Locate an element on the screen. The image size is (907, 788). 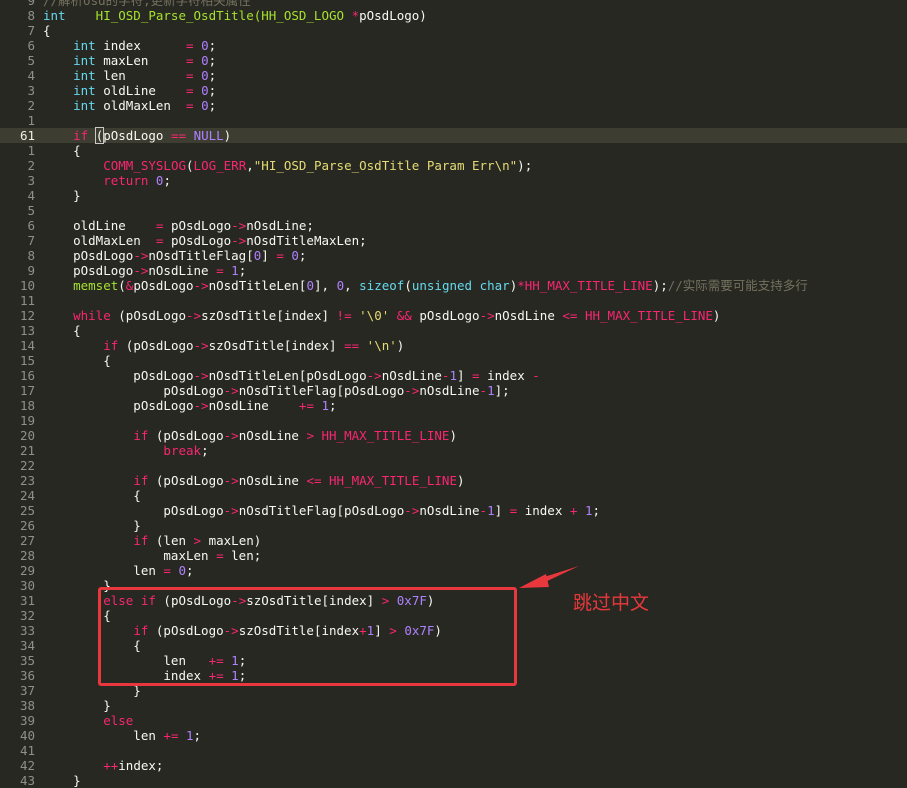
code-line: 30 } is located at coordinates (453, 585).